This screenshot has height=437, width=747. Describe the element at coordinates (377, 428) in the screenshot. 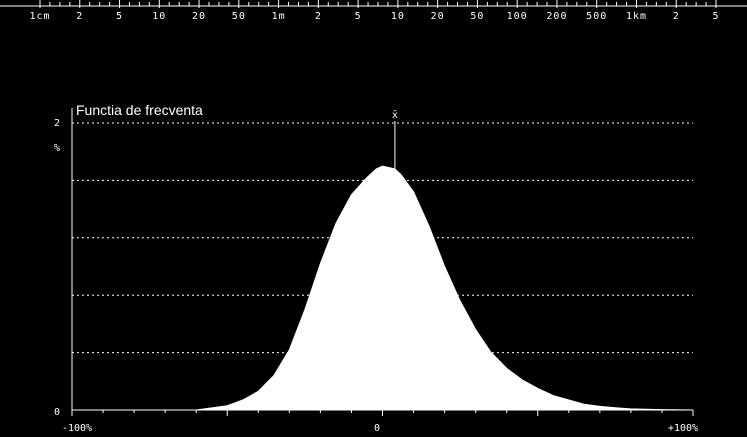

I see `x-tick-label-center: 0` at that location.